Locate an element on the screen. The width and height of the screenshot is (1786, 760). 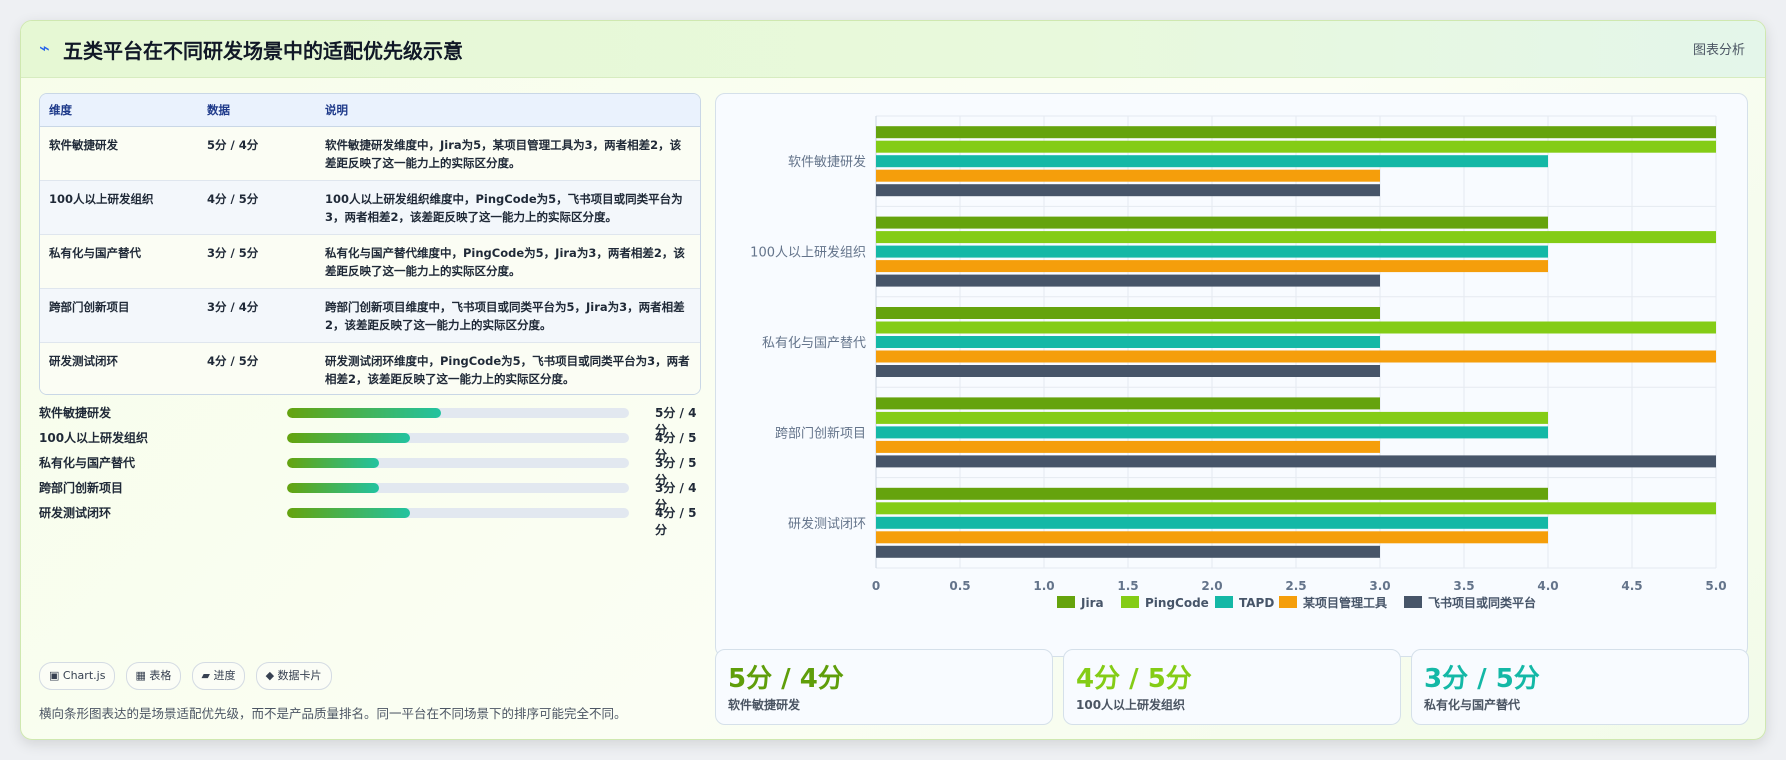
progress-label: 私有化与国产替代 is located at coordinates (87, 463).